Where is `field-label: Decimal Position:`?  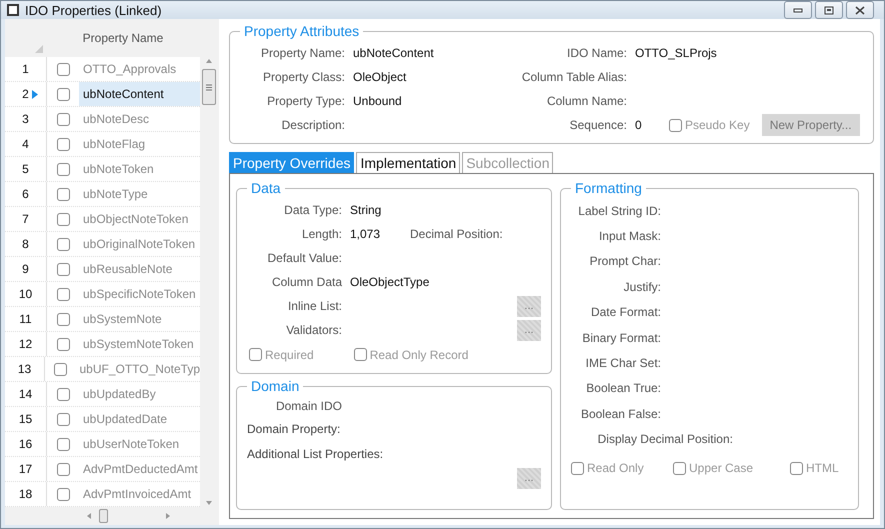
field-label: Decimal Position: is located at coordinates (456, 234).